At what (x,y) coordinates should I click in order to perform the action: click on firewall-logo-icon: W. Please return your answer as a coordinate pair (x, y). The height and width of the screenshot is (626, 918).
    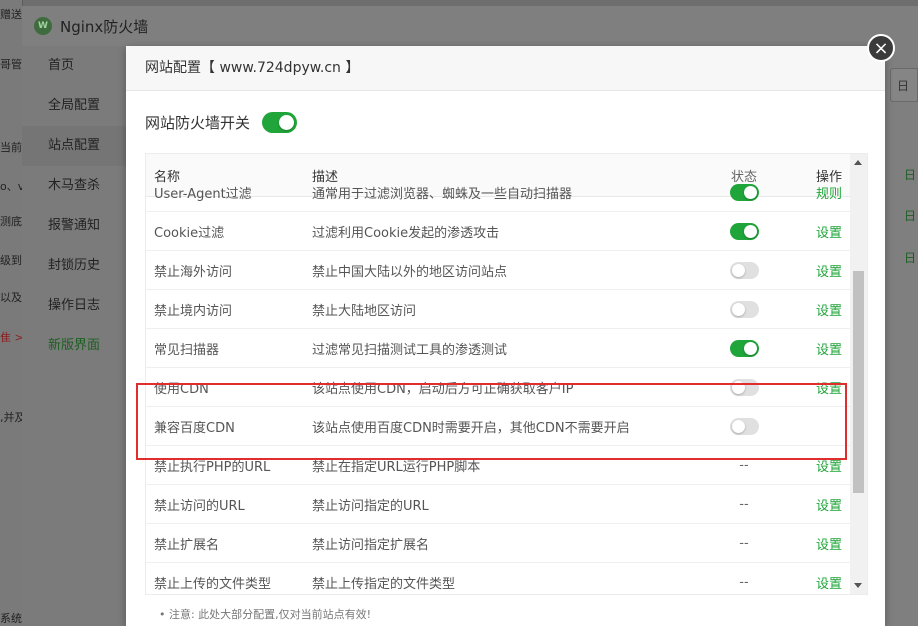
    Looking at the image, I should click on (43, 26).